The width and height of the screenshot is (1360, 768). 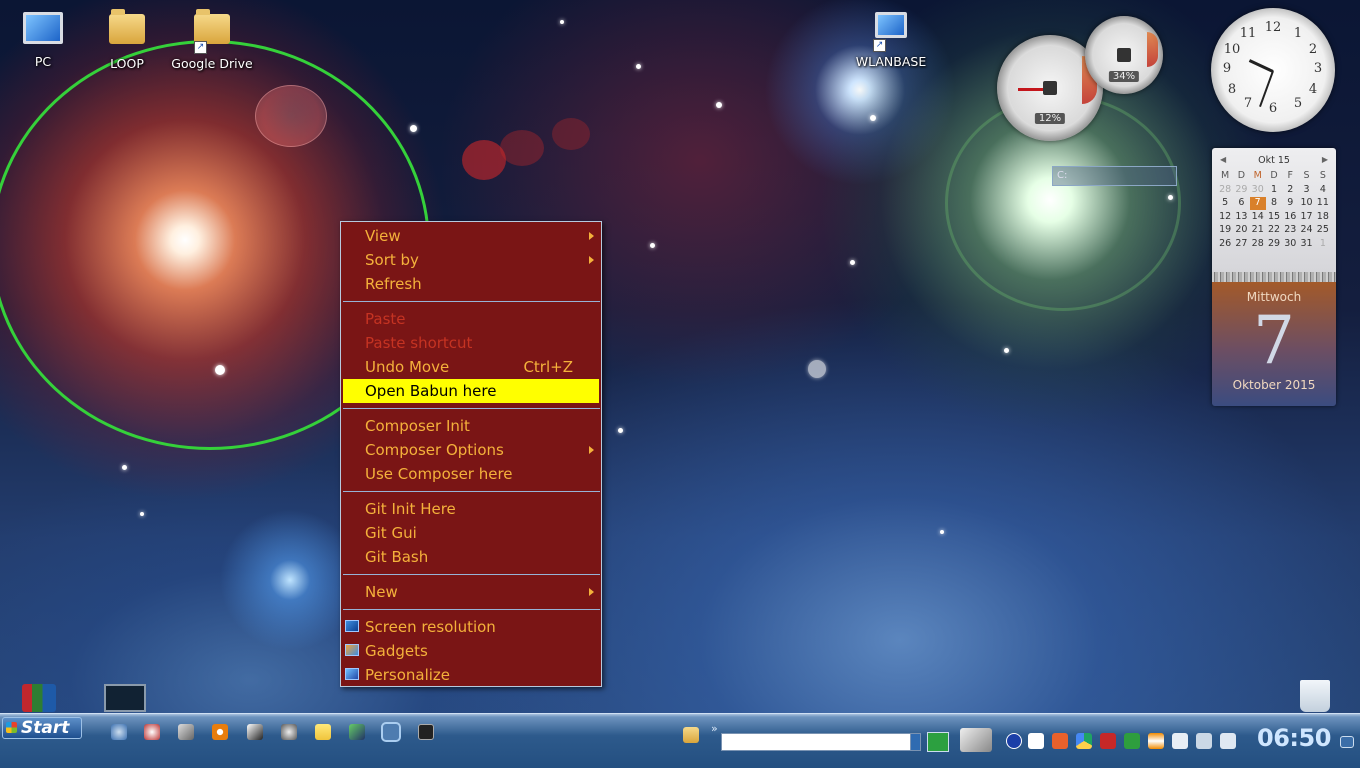 I want to click on calendar-day-cell: 16, so click(x=1290, y=217).